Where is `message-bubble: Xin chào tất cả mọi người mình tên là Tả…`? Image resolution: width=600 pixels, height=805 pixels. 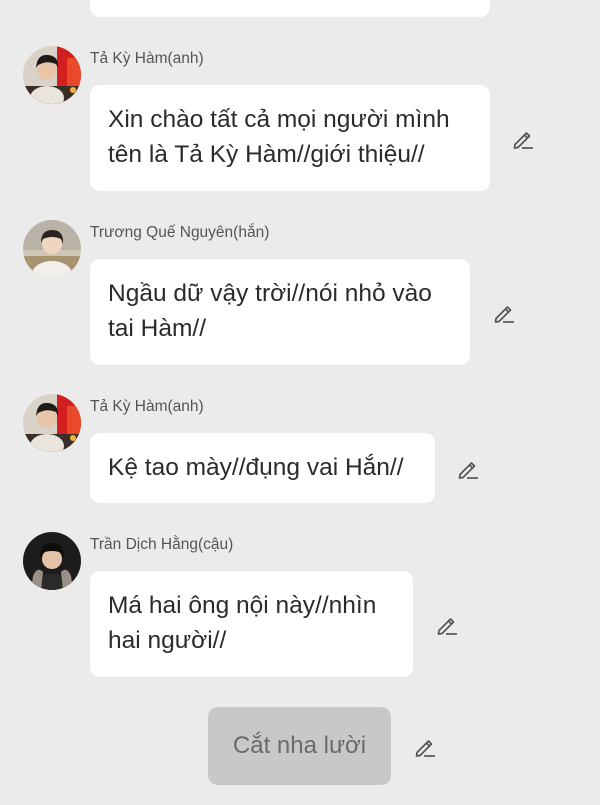
message-bubble: Xin chào tất cả mọi người mình tên là Tả… is located at coordinates (290, 138).